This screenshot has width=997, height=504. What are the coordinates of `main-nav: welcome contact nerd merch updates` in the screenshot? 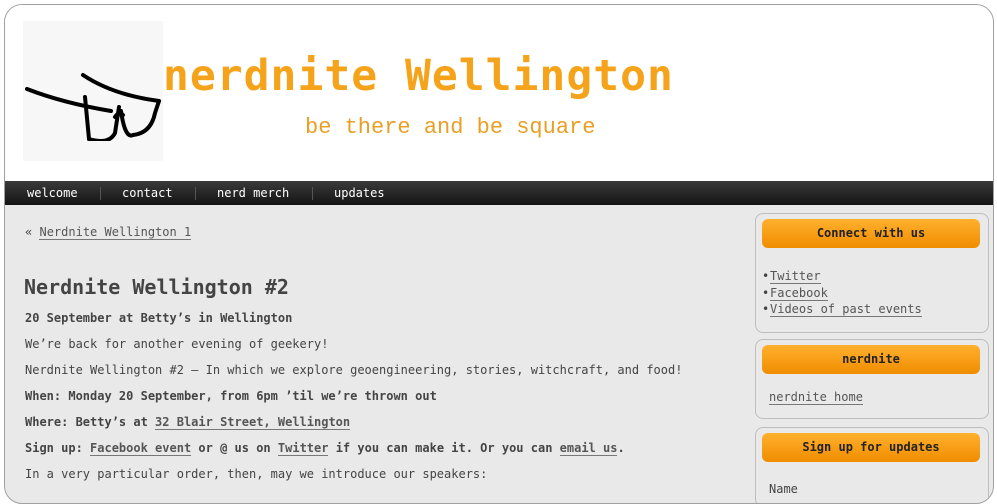 It's located at (499, 193).